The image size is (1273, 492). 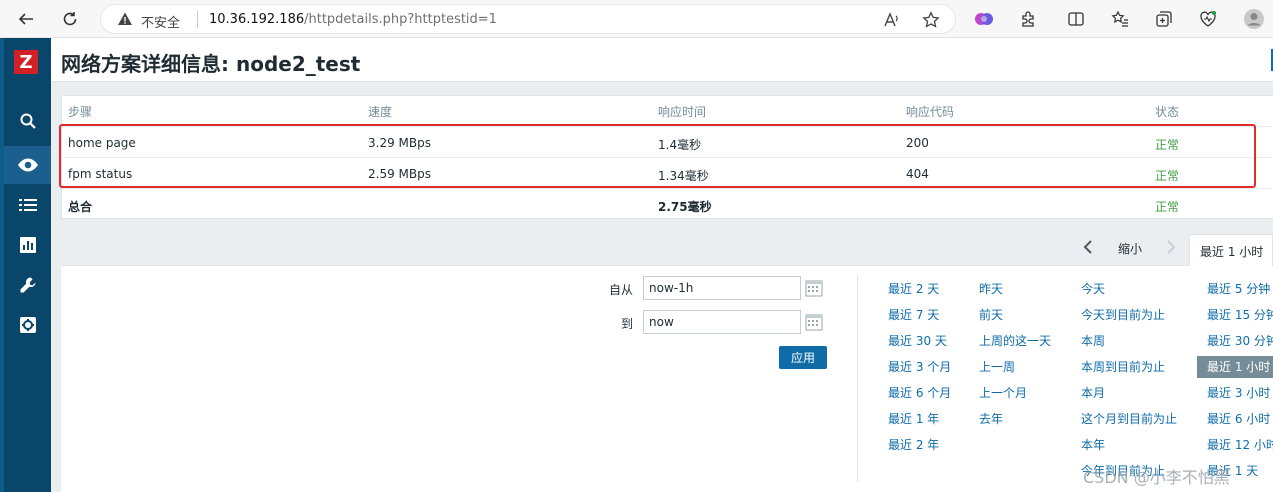 What do you see at coordinates (803, 357) in the screenshot?
I see `apply-button: 应用` at bounding box center [803, 357].